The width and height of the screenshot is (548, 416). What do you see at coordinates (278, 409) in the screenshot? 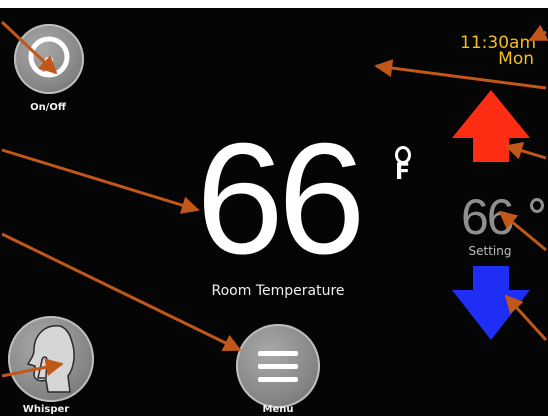
I see `menu-label: Menu` at bounding box center [278, 409].